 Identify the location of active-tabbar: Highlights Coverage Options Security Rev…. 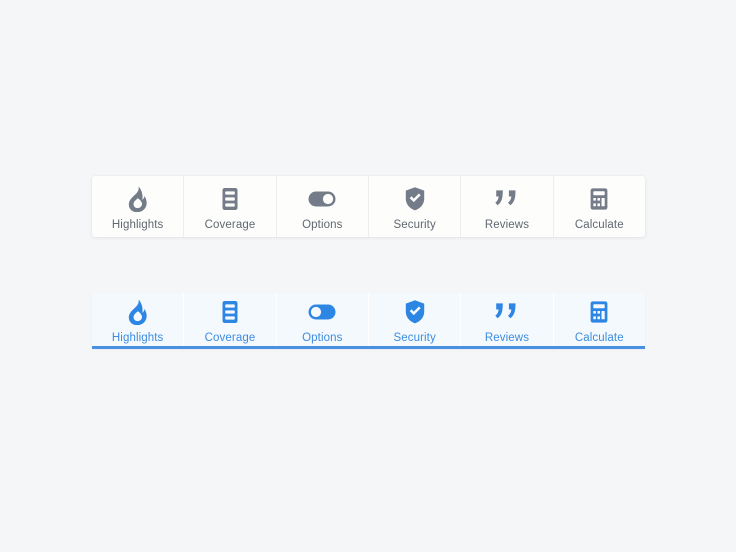
(368, 321).